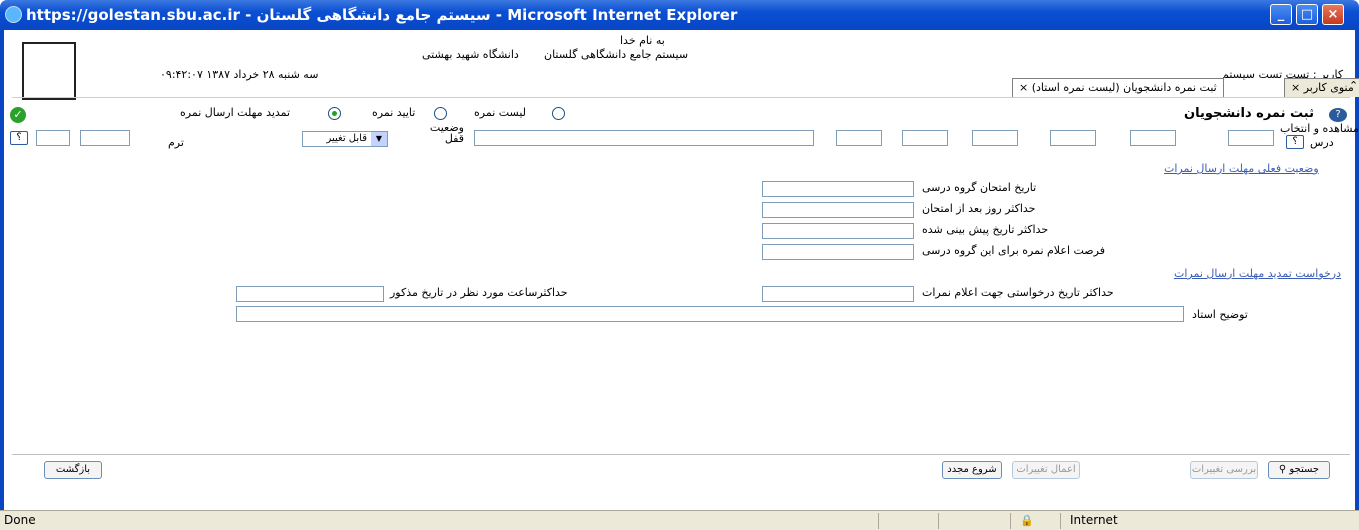 The width and height of the screenshot is (1359, 530). I want to click on radio-extend-label: تمدید مهلت ارسال نمره, so click(235, 112).